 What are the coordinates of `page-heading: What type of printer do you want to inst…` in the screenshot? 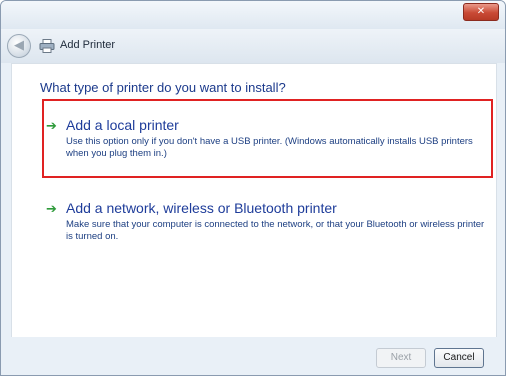 It's located at (163, 87).